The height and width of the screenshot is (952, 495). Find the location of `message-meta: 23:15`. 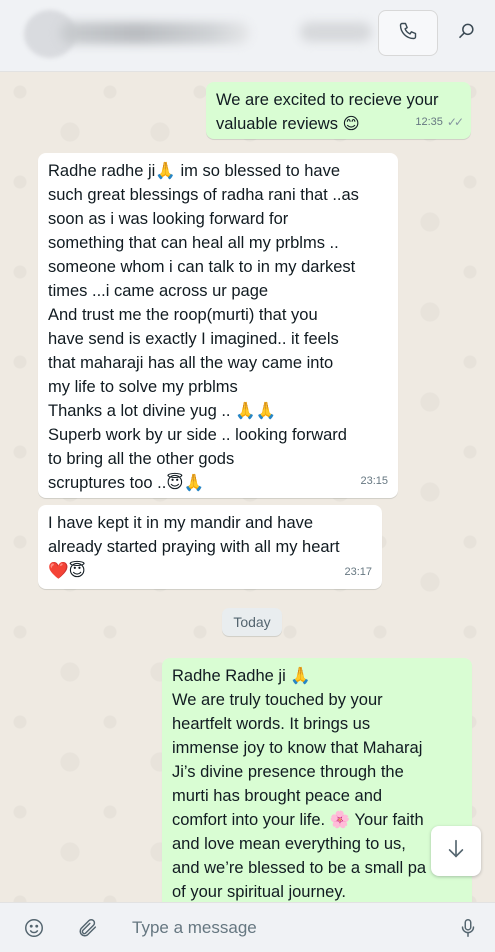

message-meta: 23:15 is located at coordinates (374, 481).